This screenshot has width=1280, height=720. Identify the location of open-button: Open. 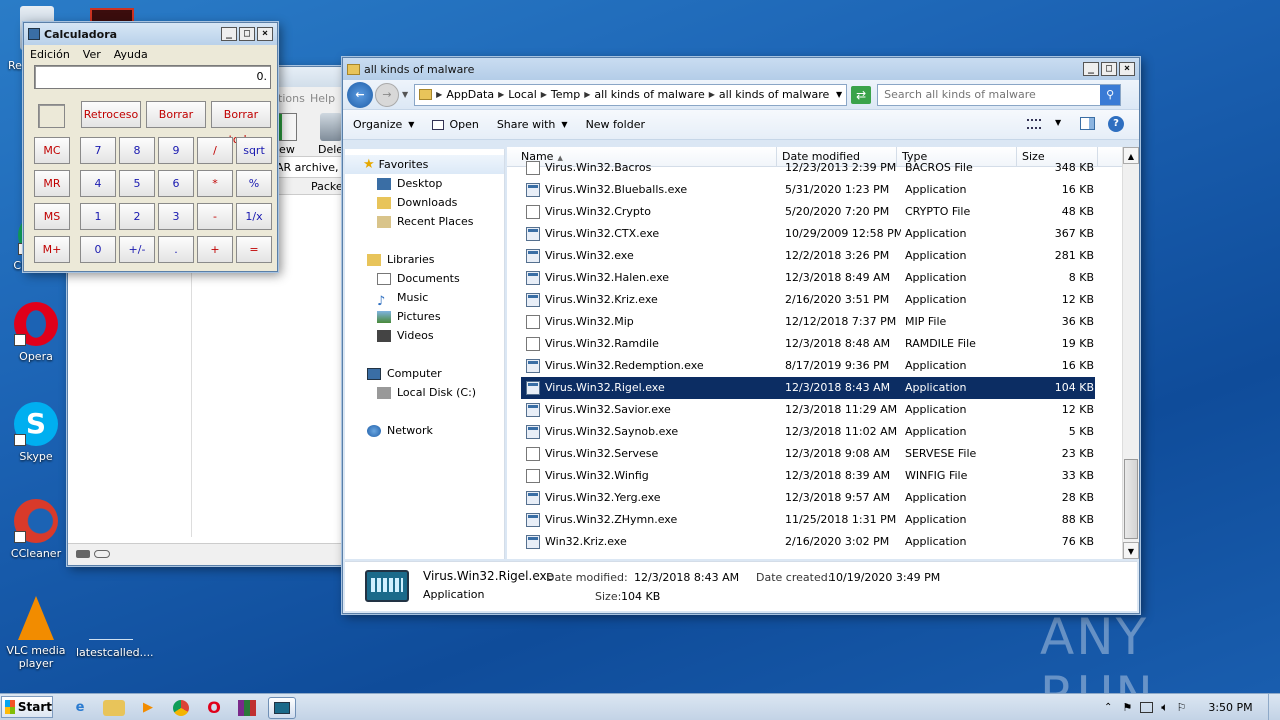
(455, 124).